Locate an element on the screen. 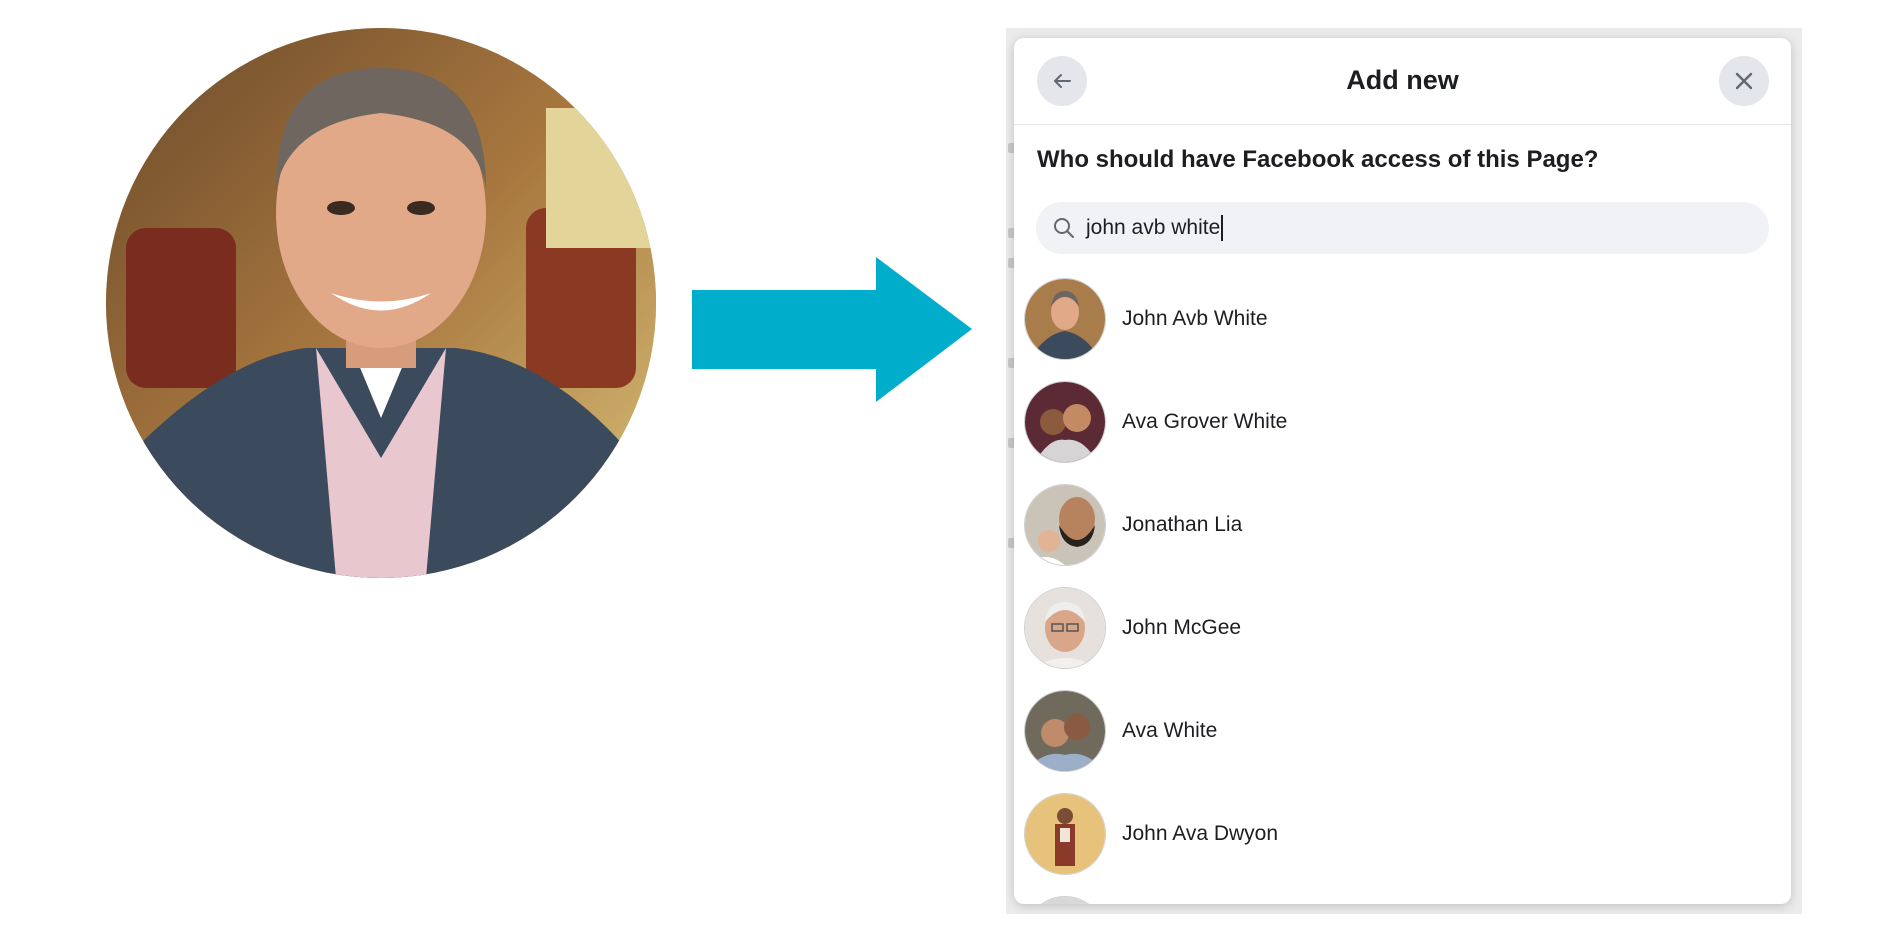 This screenshot has height=933, width=1900. list-item: John McGee is located at coordinates (1394, 628).